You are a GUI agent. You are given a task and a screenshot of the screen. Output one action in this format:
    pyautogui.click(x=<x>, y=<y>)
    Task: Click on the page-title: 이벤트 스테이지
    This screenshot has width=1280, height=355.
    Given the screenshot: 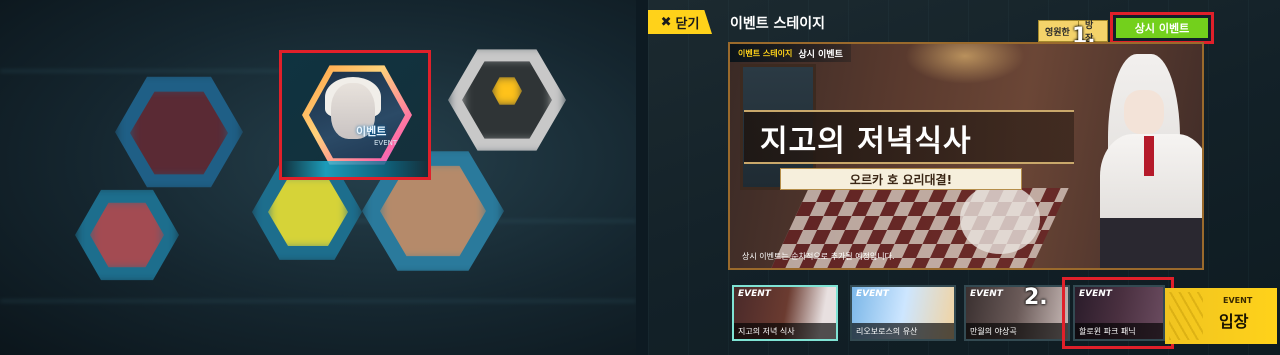 What is the action you would take?
    pyautogui.click(x=778, y=24)
    